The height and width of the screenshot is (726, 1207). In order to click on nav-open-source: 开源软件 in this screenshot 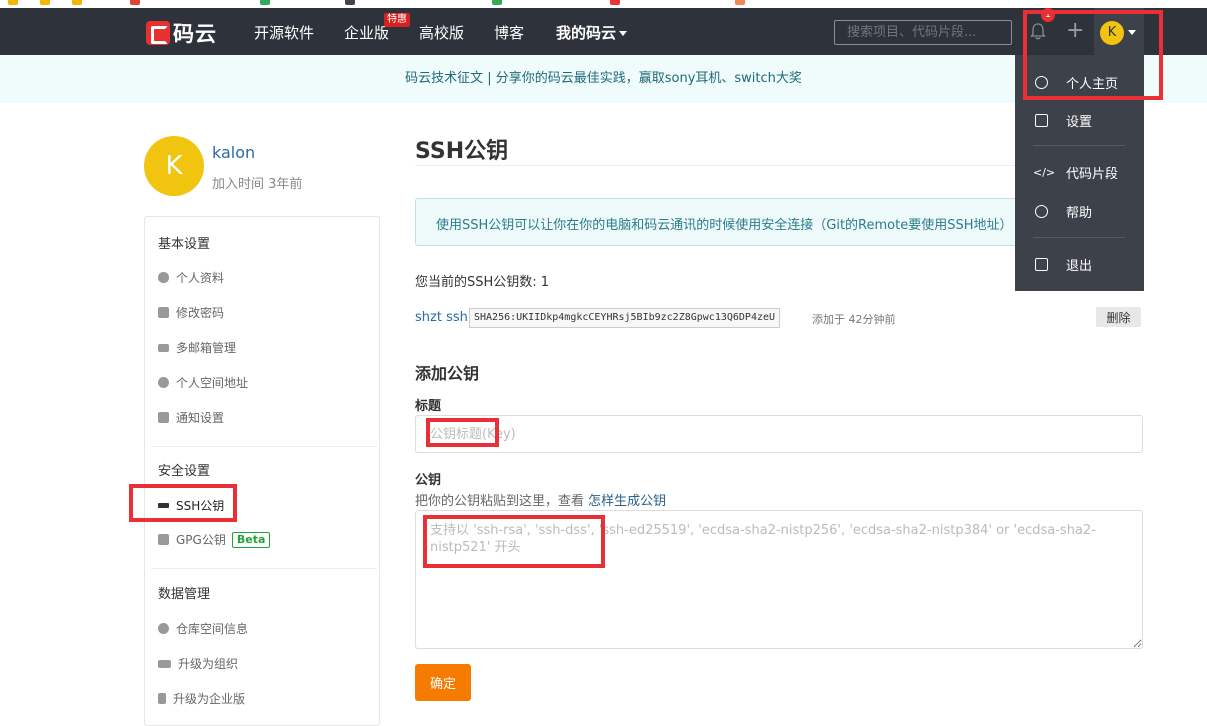, I will do `click(284, 32)`.